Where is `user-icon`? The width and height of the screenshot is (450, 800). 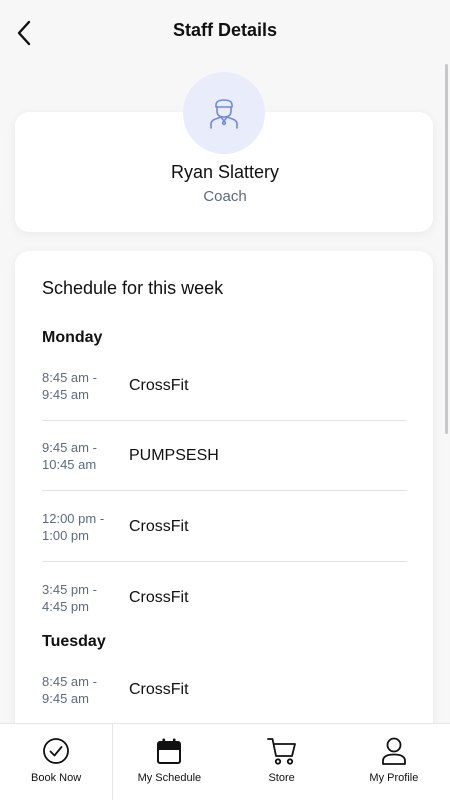 user-icon is located at coordinates (224, 114).